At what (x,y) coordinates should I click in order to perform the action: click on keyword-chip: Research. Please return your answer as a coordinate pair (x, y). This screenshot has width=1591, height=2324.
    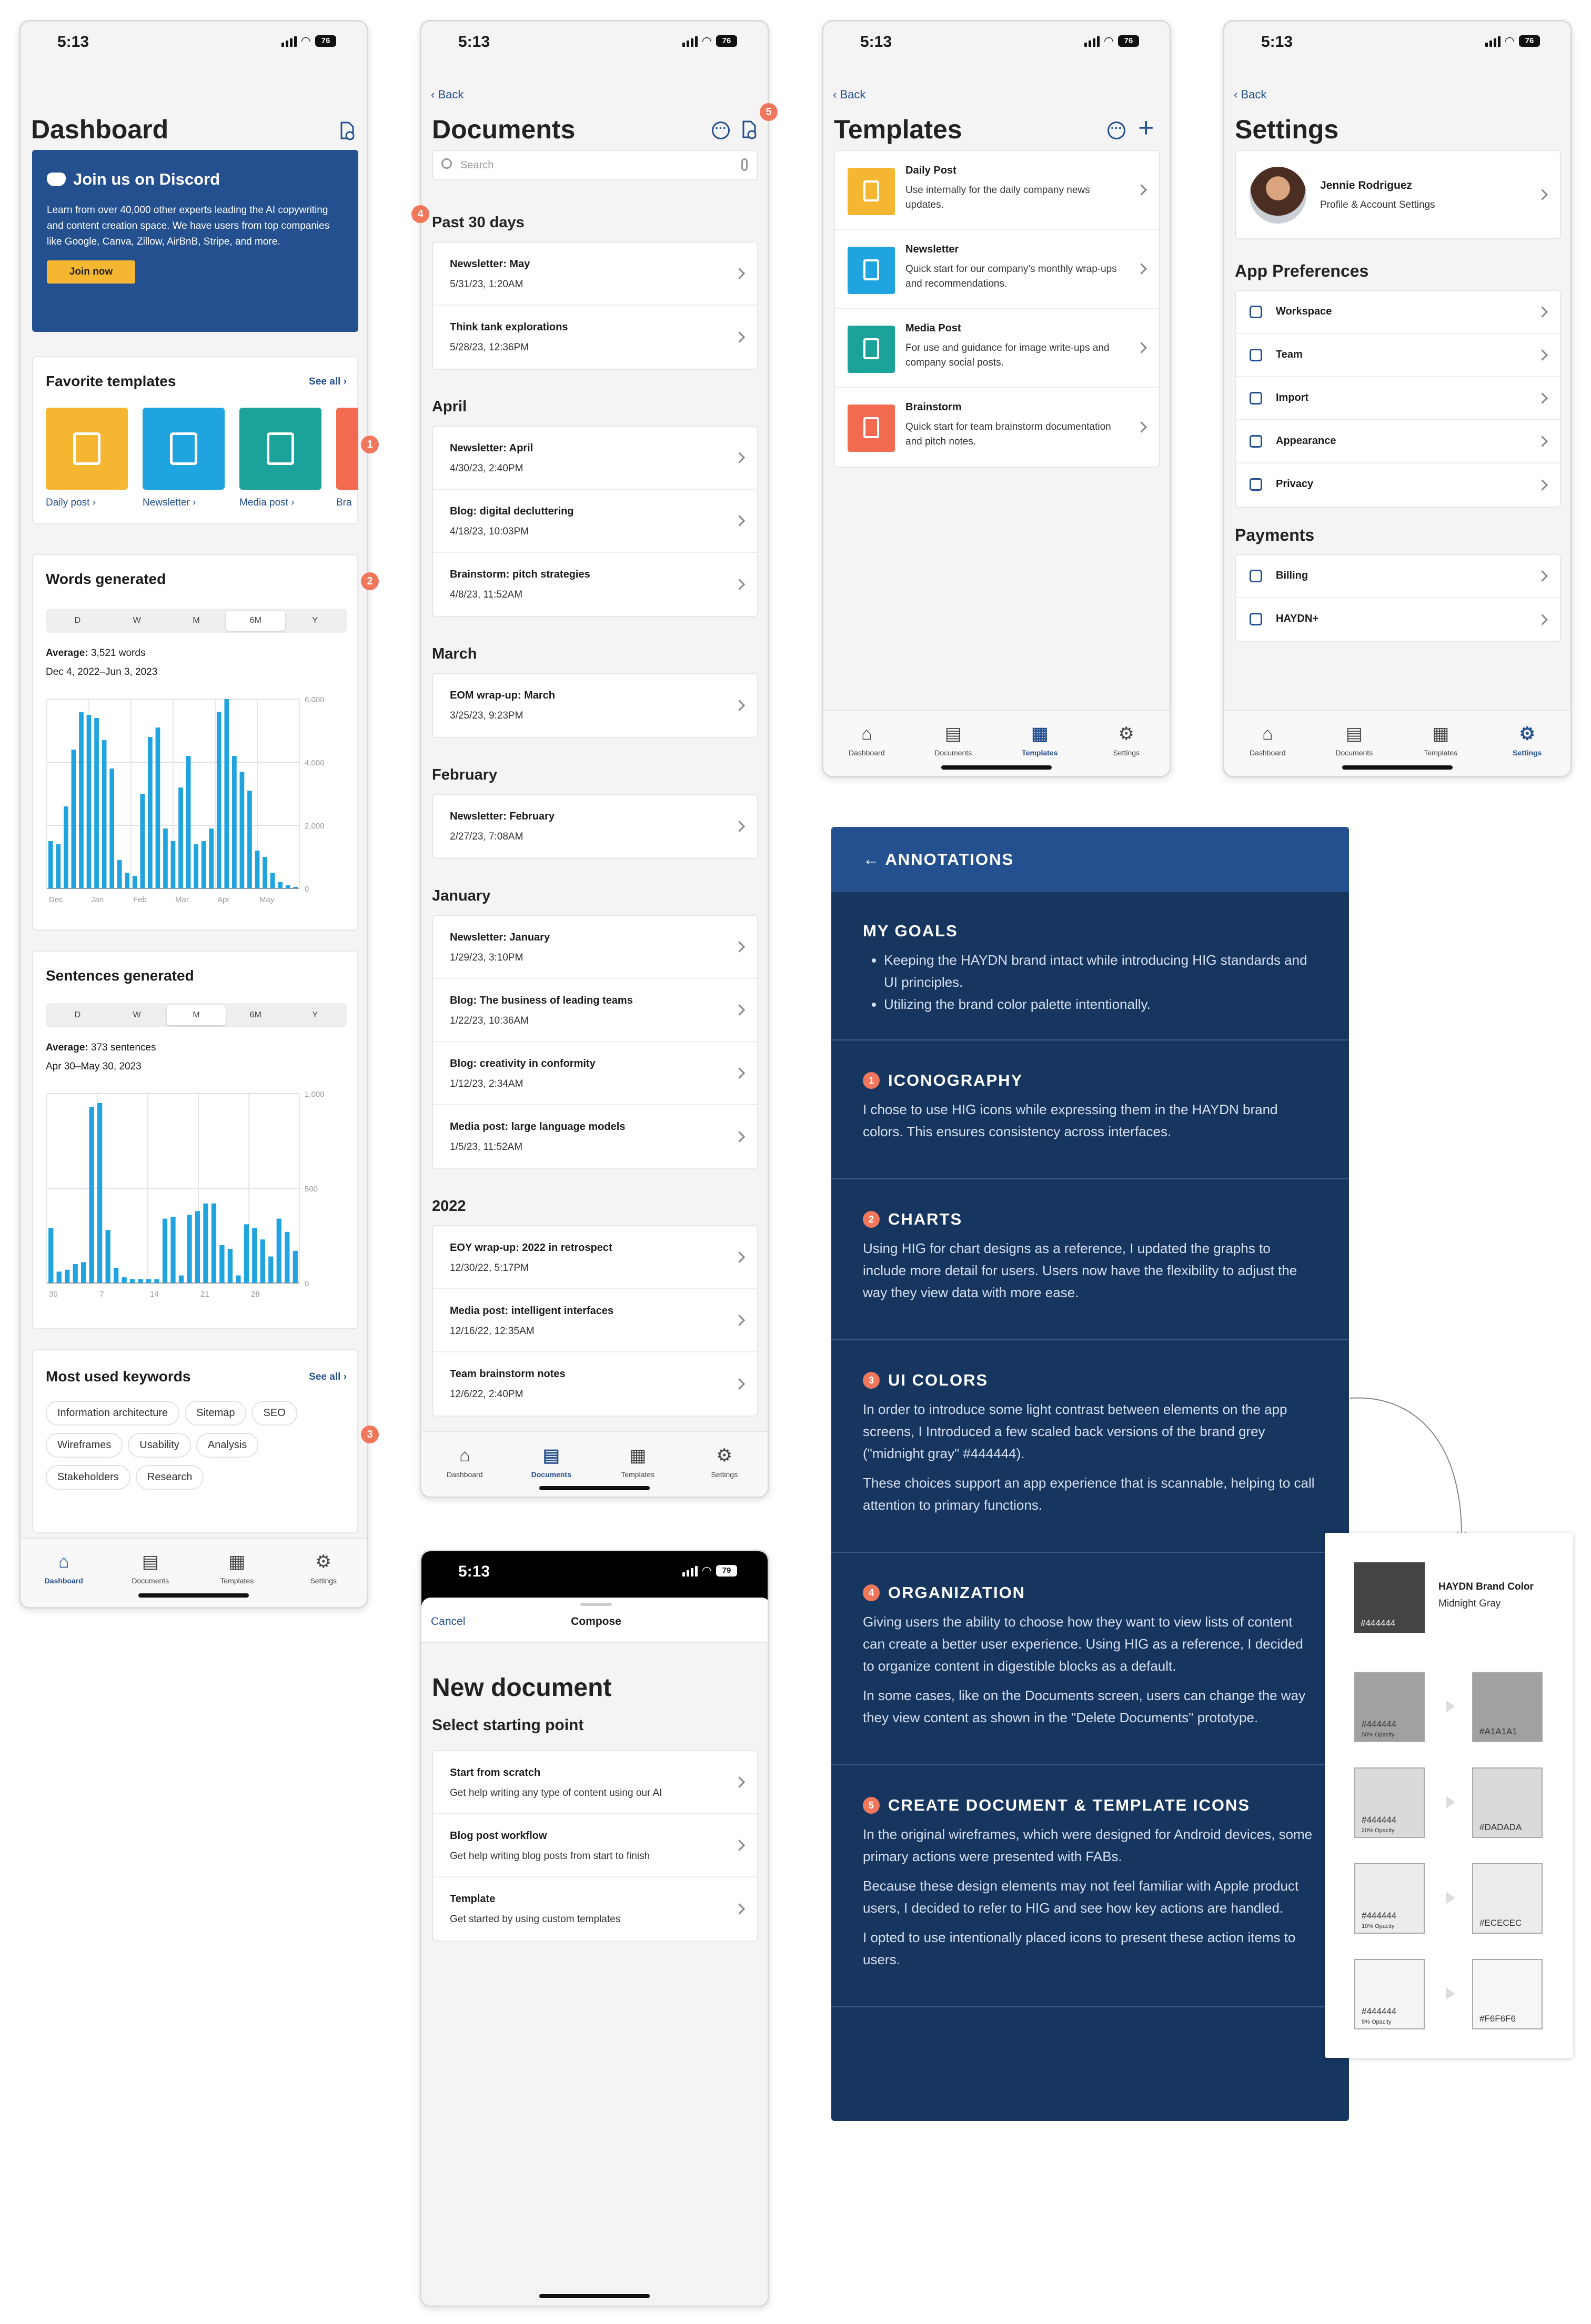
    Looking at the image, I should click on (169, 1477).